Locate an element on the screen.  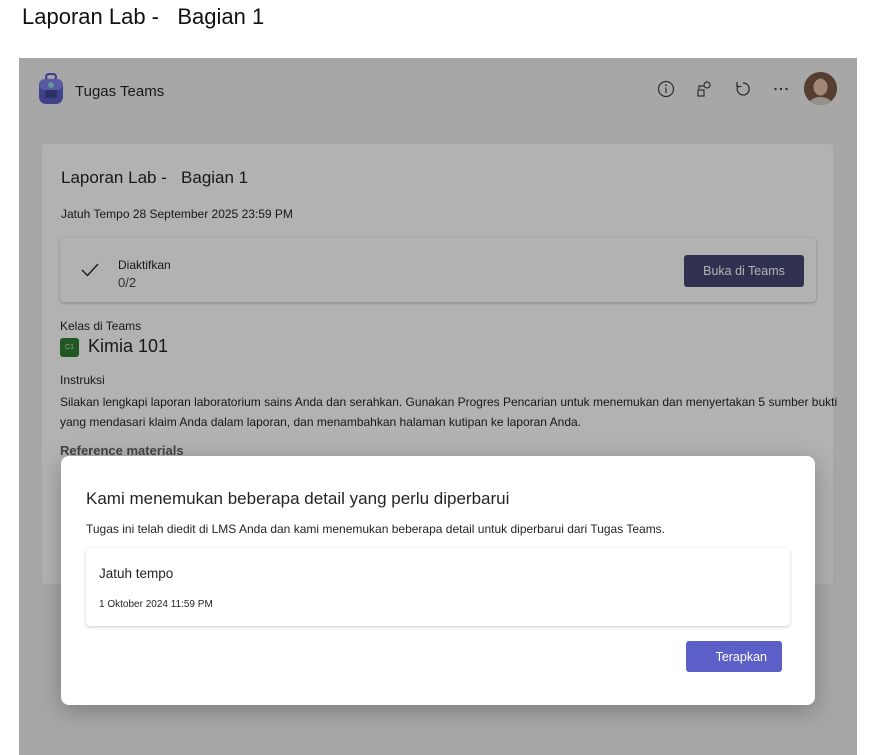
detail-card: Jatuh tempo 1 Oktober 2024 11:59 PM is located at coordinates (438, 587).